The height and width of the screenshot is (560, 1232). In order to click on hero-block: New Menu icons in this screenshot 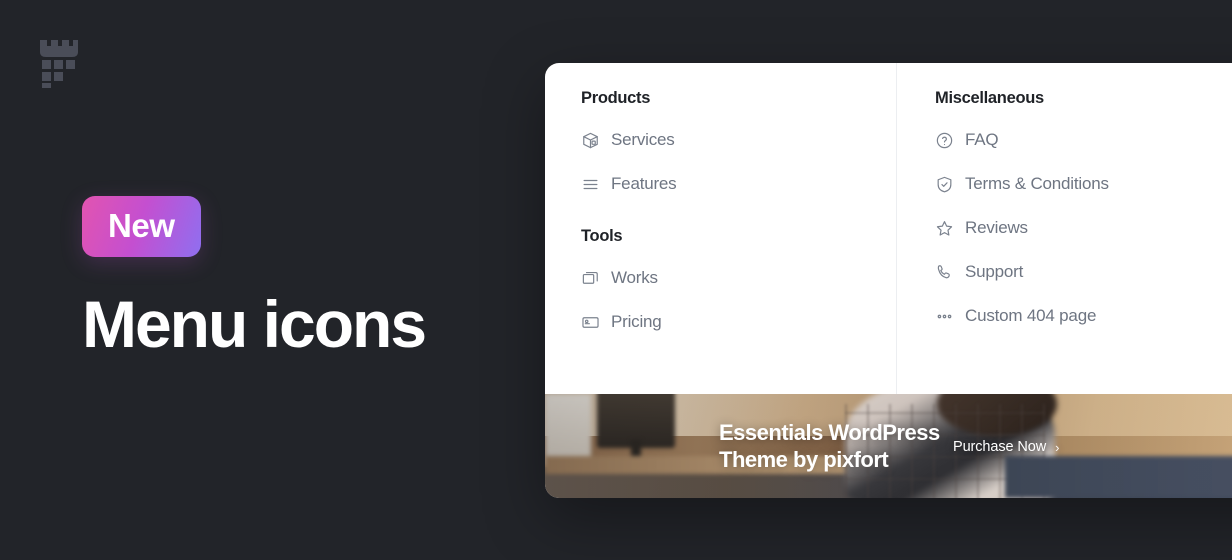, I will do `click(254, 278)`.